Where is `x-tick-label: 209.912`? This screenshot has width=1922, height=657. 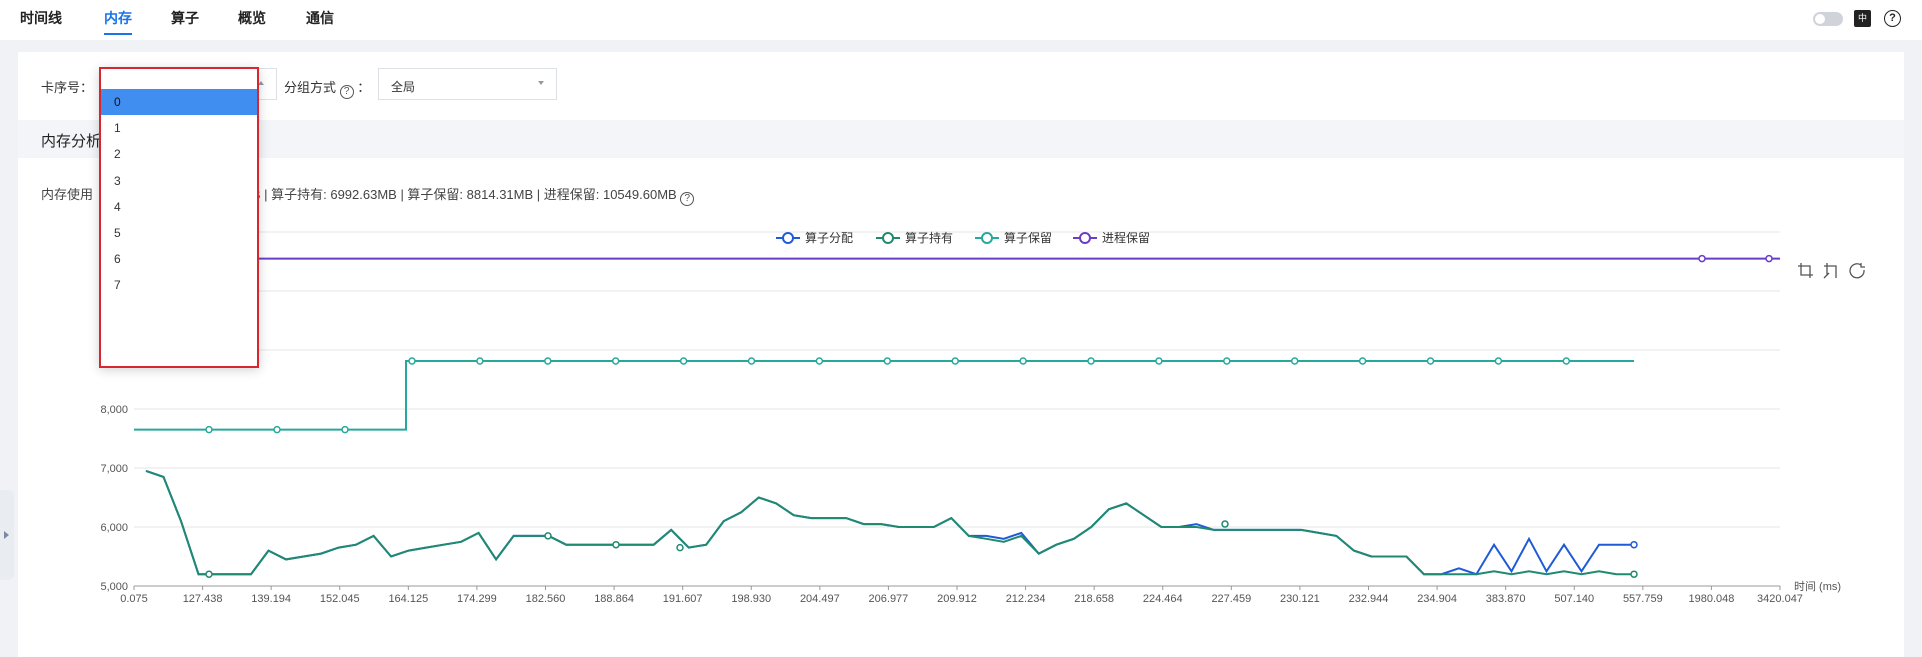
x-tick-label: 209.912 is located at coordinates (957, 599).